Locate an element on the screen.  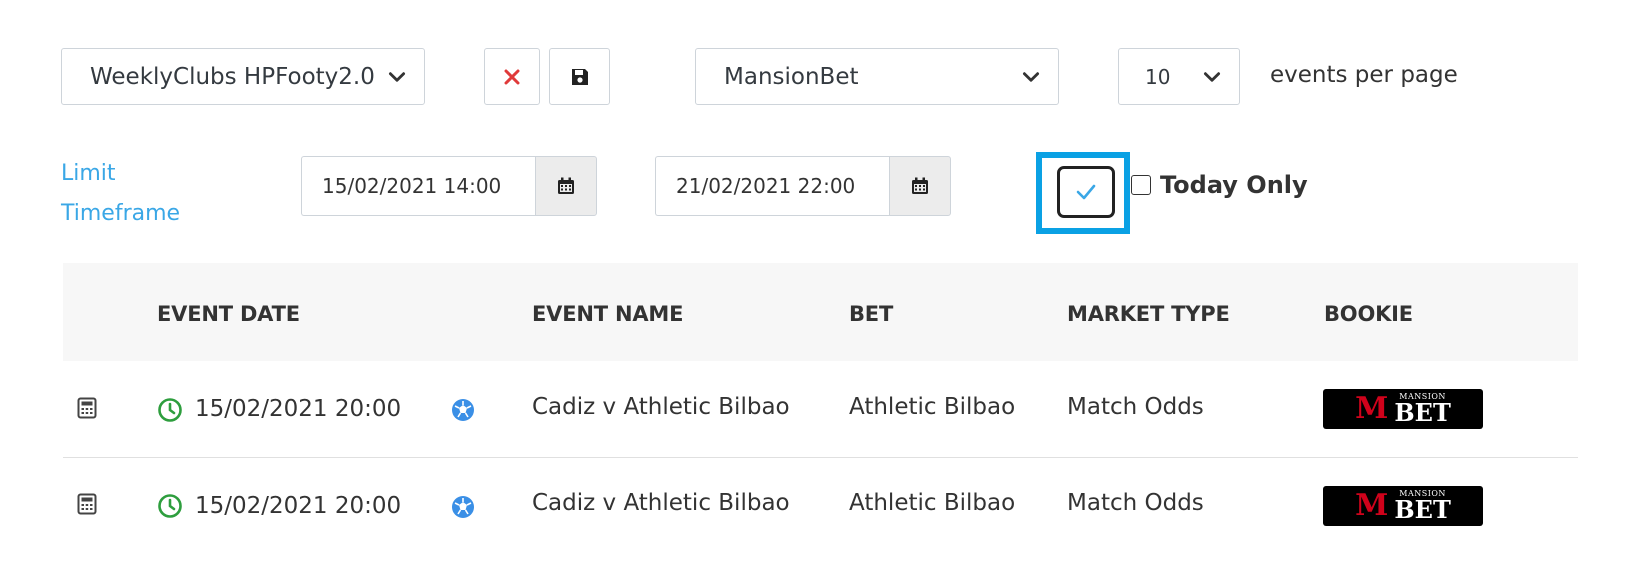
today-only-label: Today Only is located at coordinates (1234, 185).